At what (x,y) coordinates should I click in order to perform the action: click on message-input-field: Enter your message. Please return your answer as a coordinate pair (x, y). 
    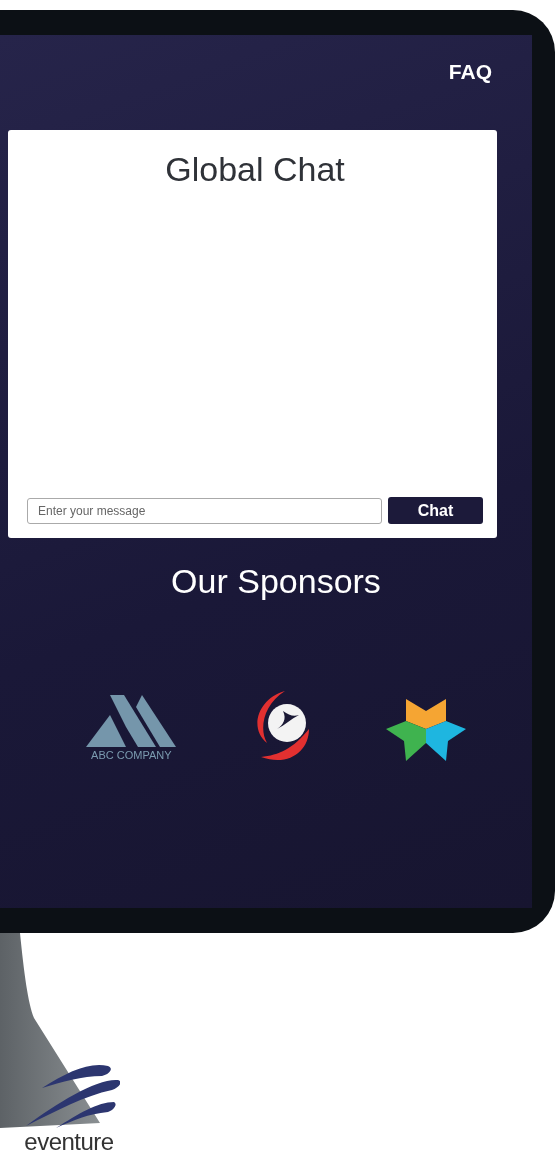
    Looking at the image, I should click on (204, 510).